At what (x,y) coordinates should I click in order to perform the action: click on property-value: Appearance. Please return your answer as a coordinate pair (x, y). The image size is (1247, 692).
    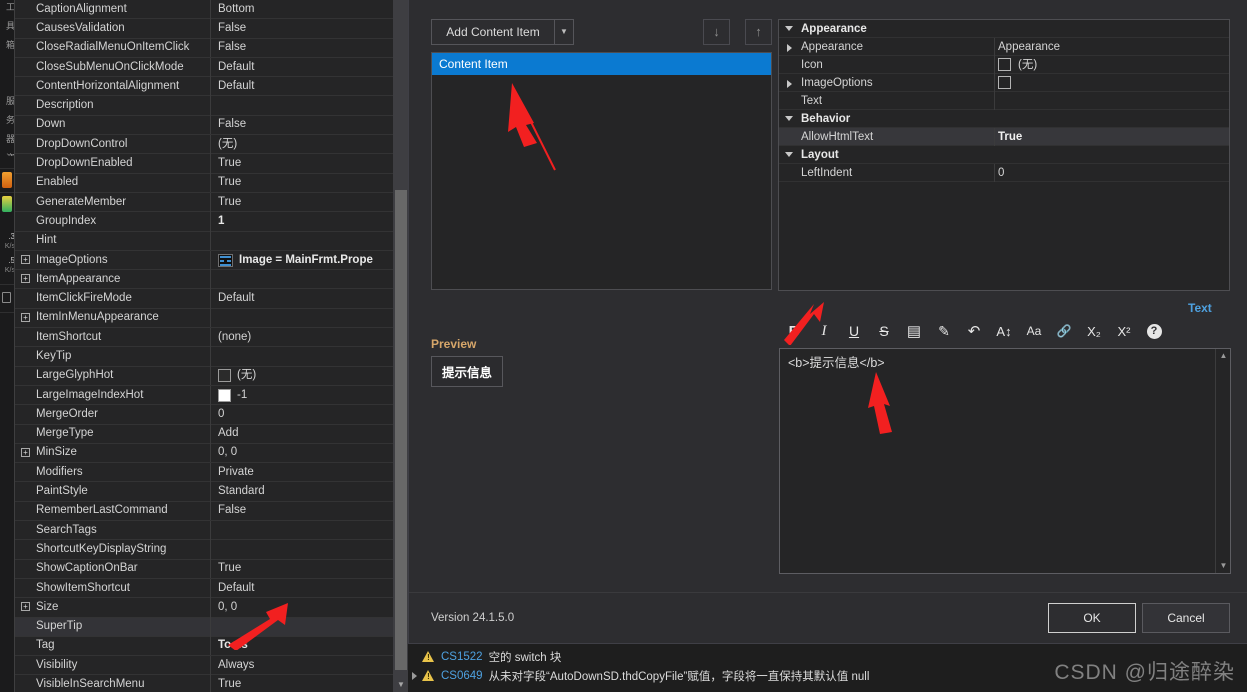
    Looking at the image, I should click on (1113, 47).